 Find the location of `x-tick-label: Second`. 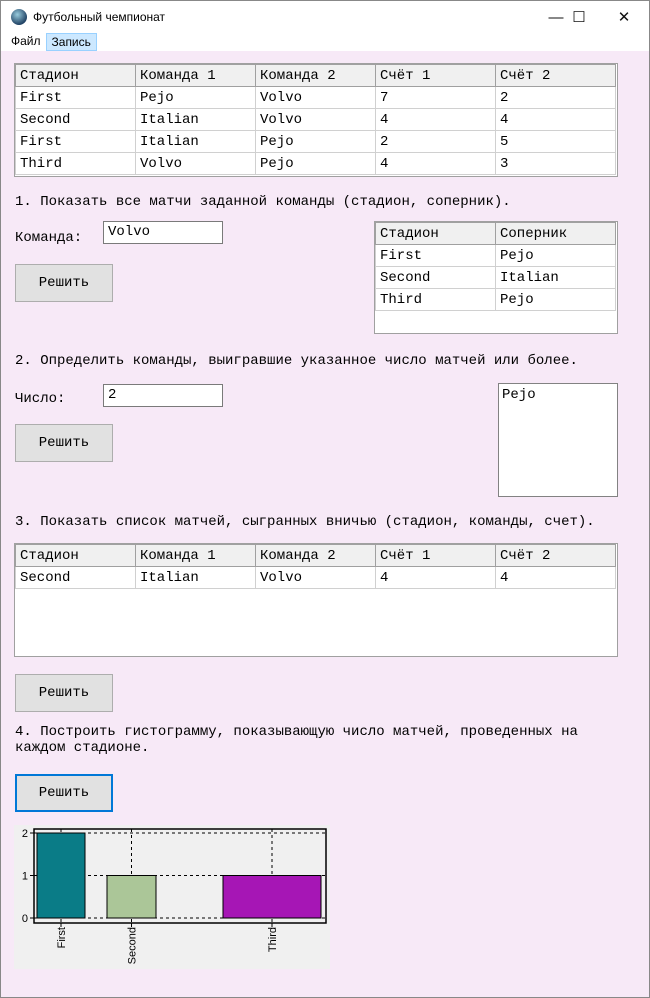

x-tick-label: Second is located at coordinates (133, 945).